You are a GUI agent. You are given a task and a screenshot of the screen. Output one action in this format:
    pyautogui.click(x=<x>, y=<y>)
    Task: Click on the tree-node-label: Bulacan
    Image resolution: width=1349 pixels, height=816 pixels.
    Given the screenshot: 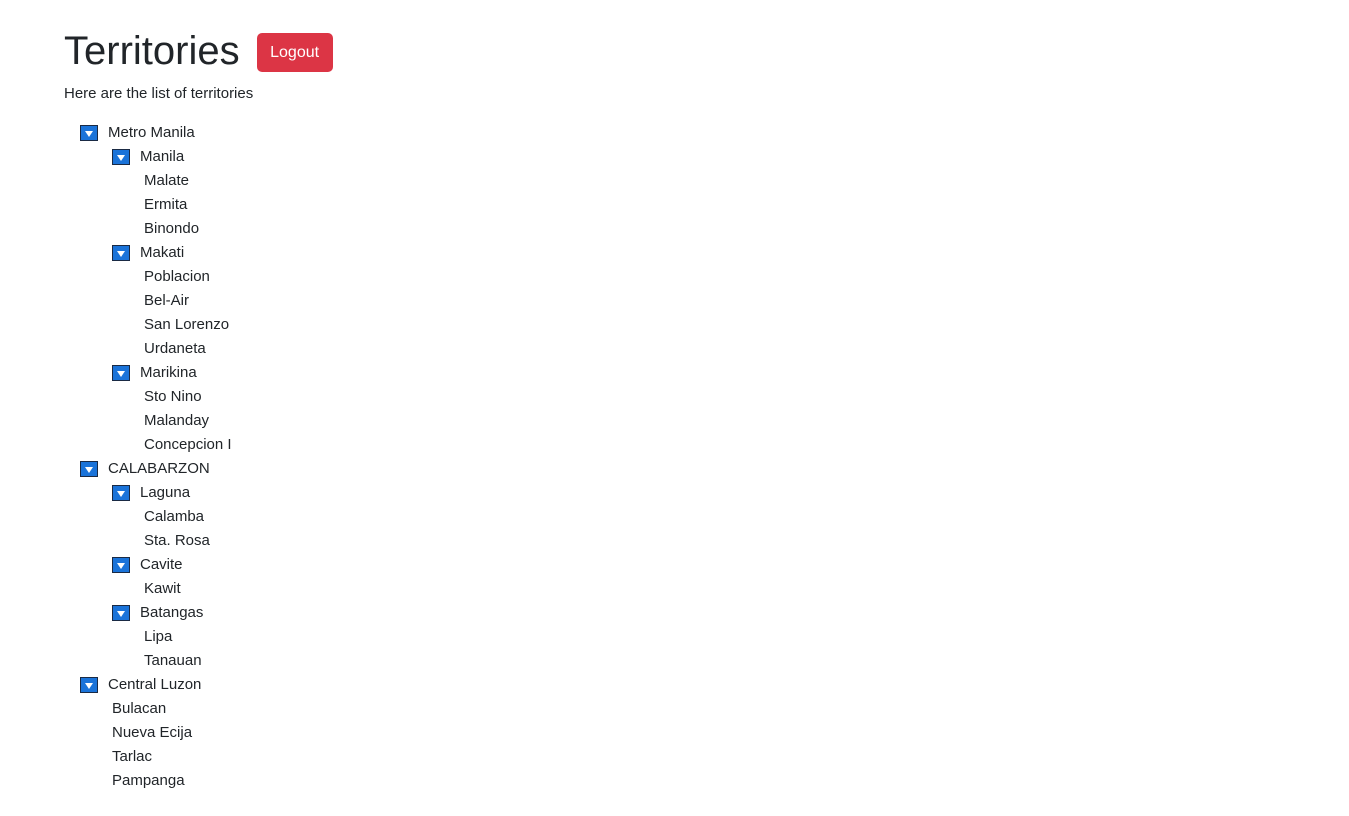 What is the action you would take?
    pyautogui.click(x=139, y=708)
    